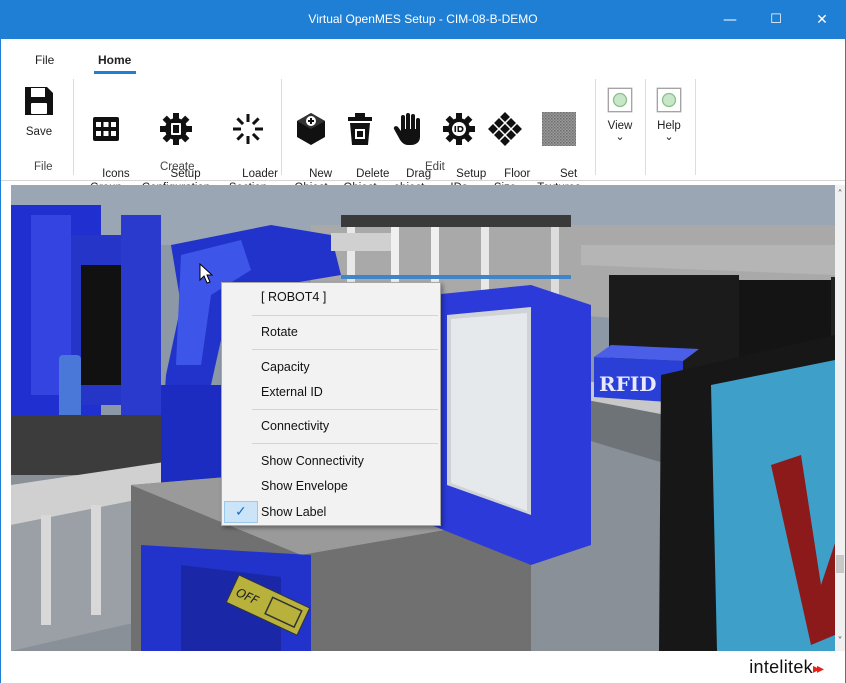  I want to click on menu-item-rotate: Rotate, so click(331, 332).